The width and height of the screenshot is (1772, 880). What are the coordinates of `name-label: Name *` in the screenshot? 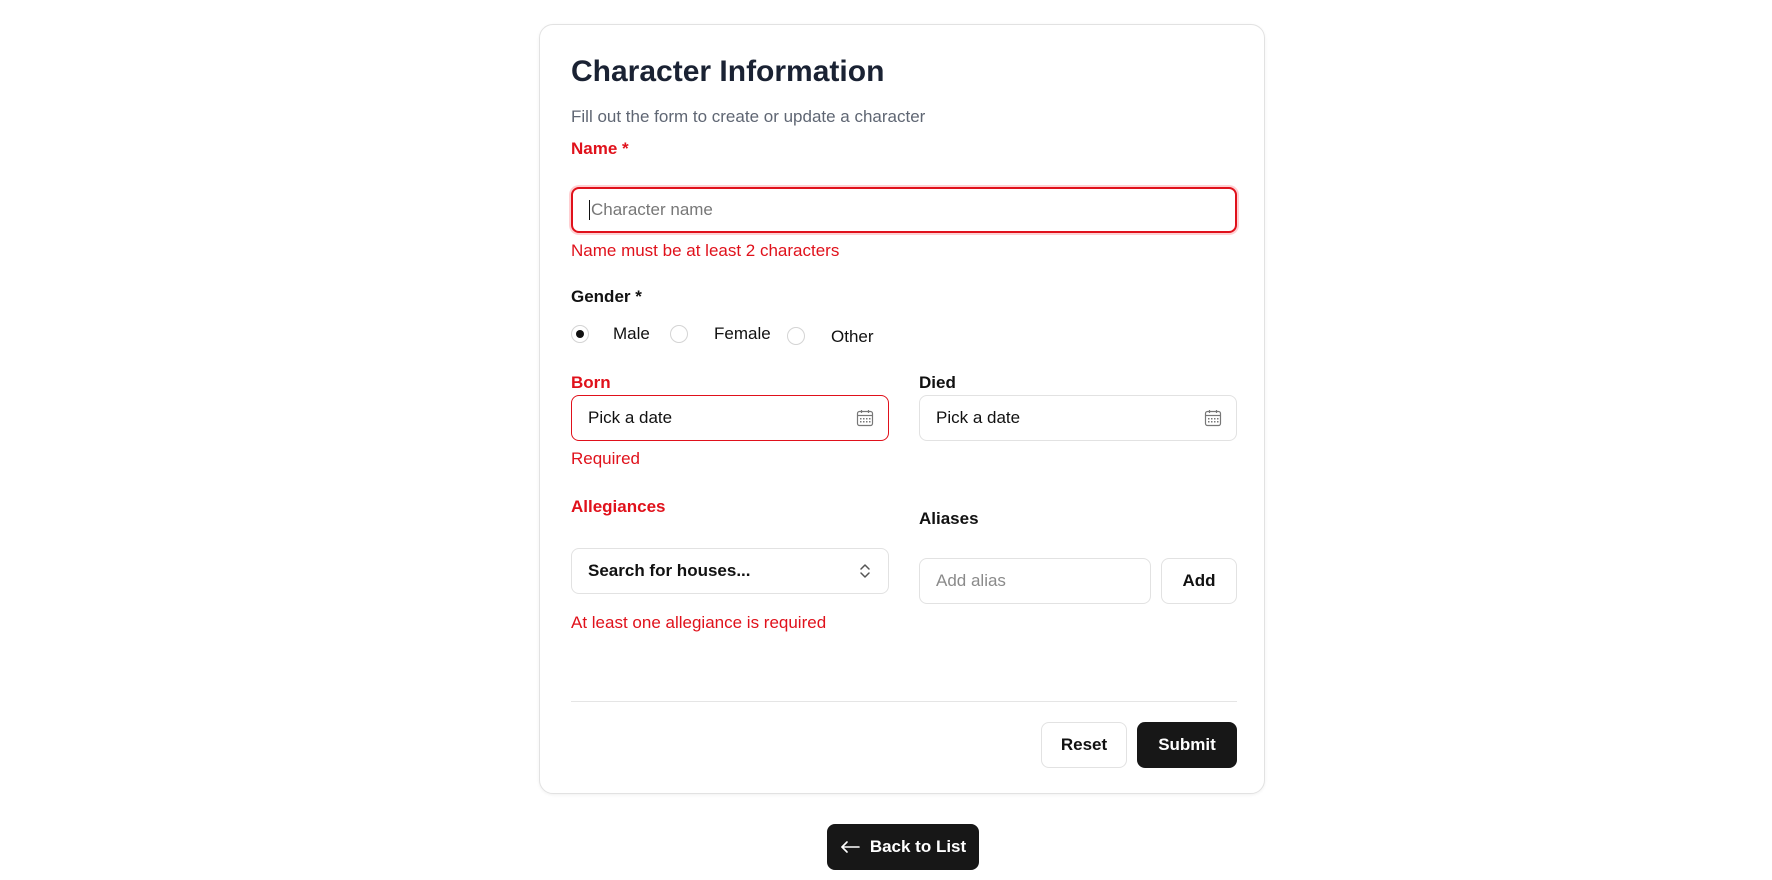 It's located at (600, 148).